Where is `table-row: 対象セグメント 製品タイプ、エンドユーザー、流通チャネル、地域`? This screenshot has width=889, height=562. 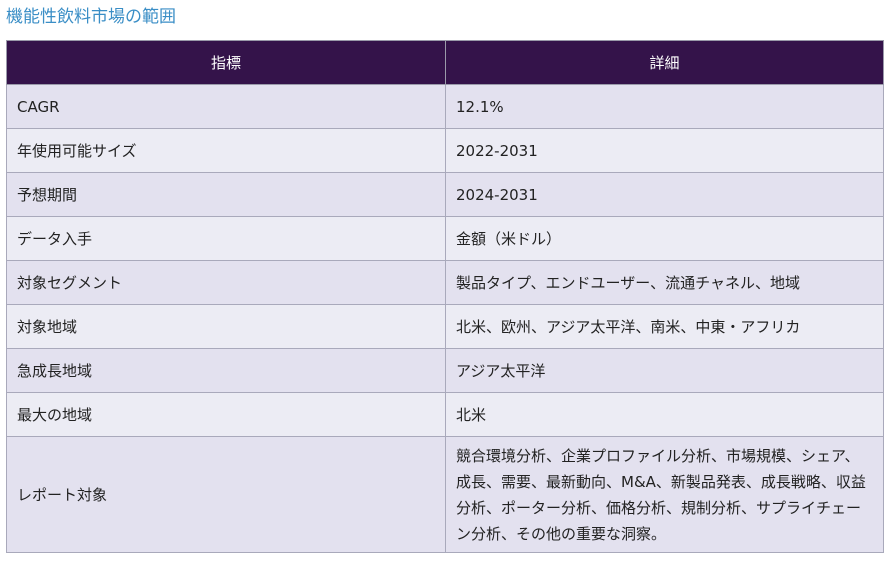 table-row: 対象セグメント 製品タイプ、エンドユーザー、流通チャネル、地域 is located at coordinates (445, 282).